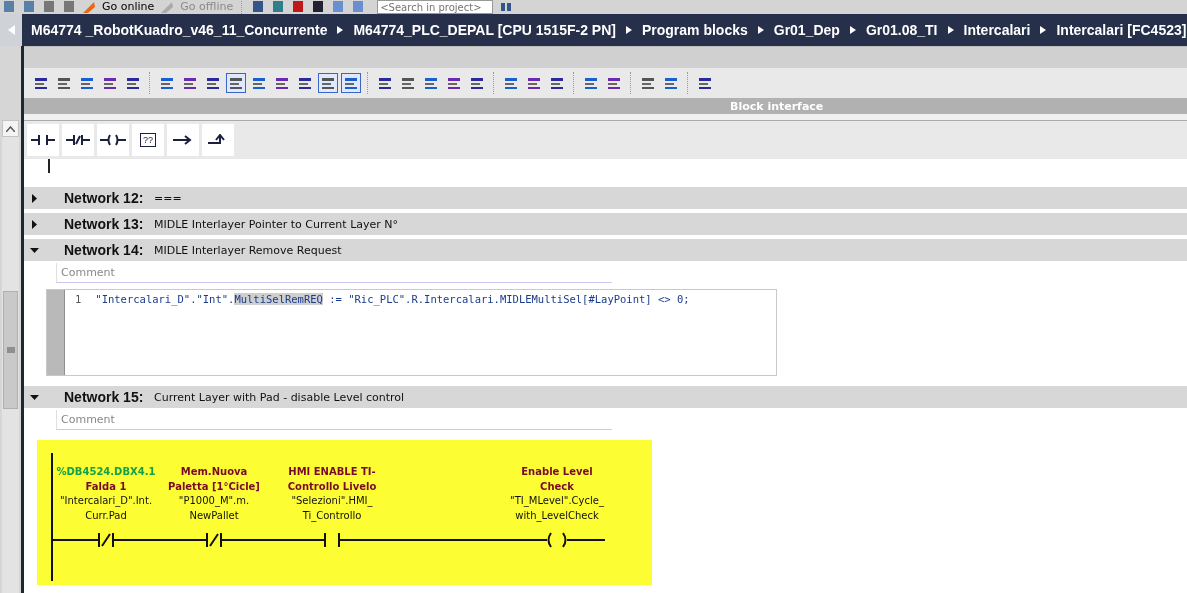 The image size is (1187, 593). What do you see at coordinates (148, 140) in the screenshot?
I see `empty-box-button: ??` at bounding box center [148, 140].